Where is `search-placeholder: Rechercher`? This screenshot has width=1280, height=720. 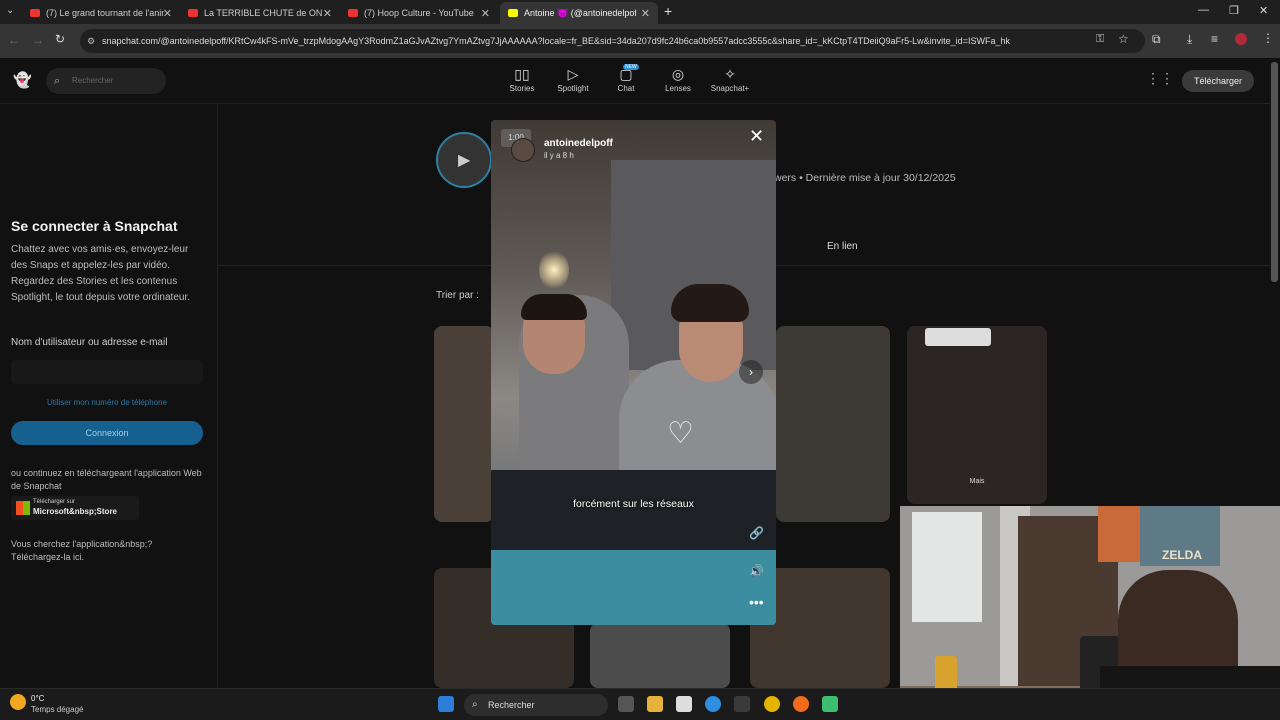
search-placeholder: Rechercher is located at coordinates (93, 80).